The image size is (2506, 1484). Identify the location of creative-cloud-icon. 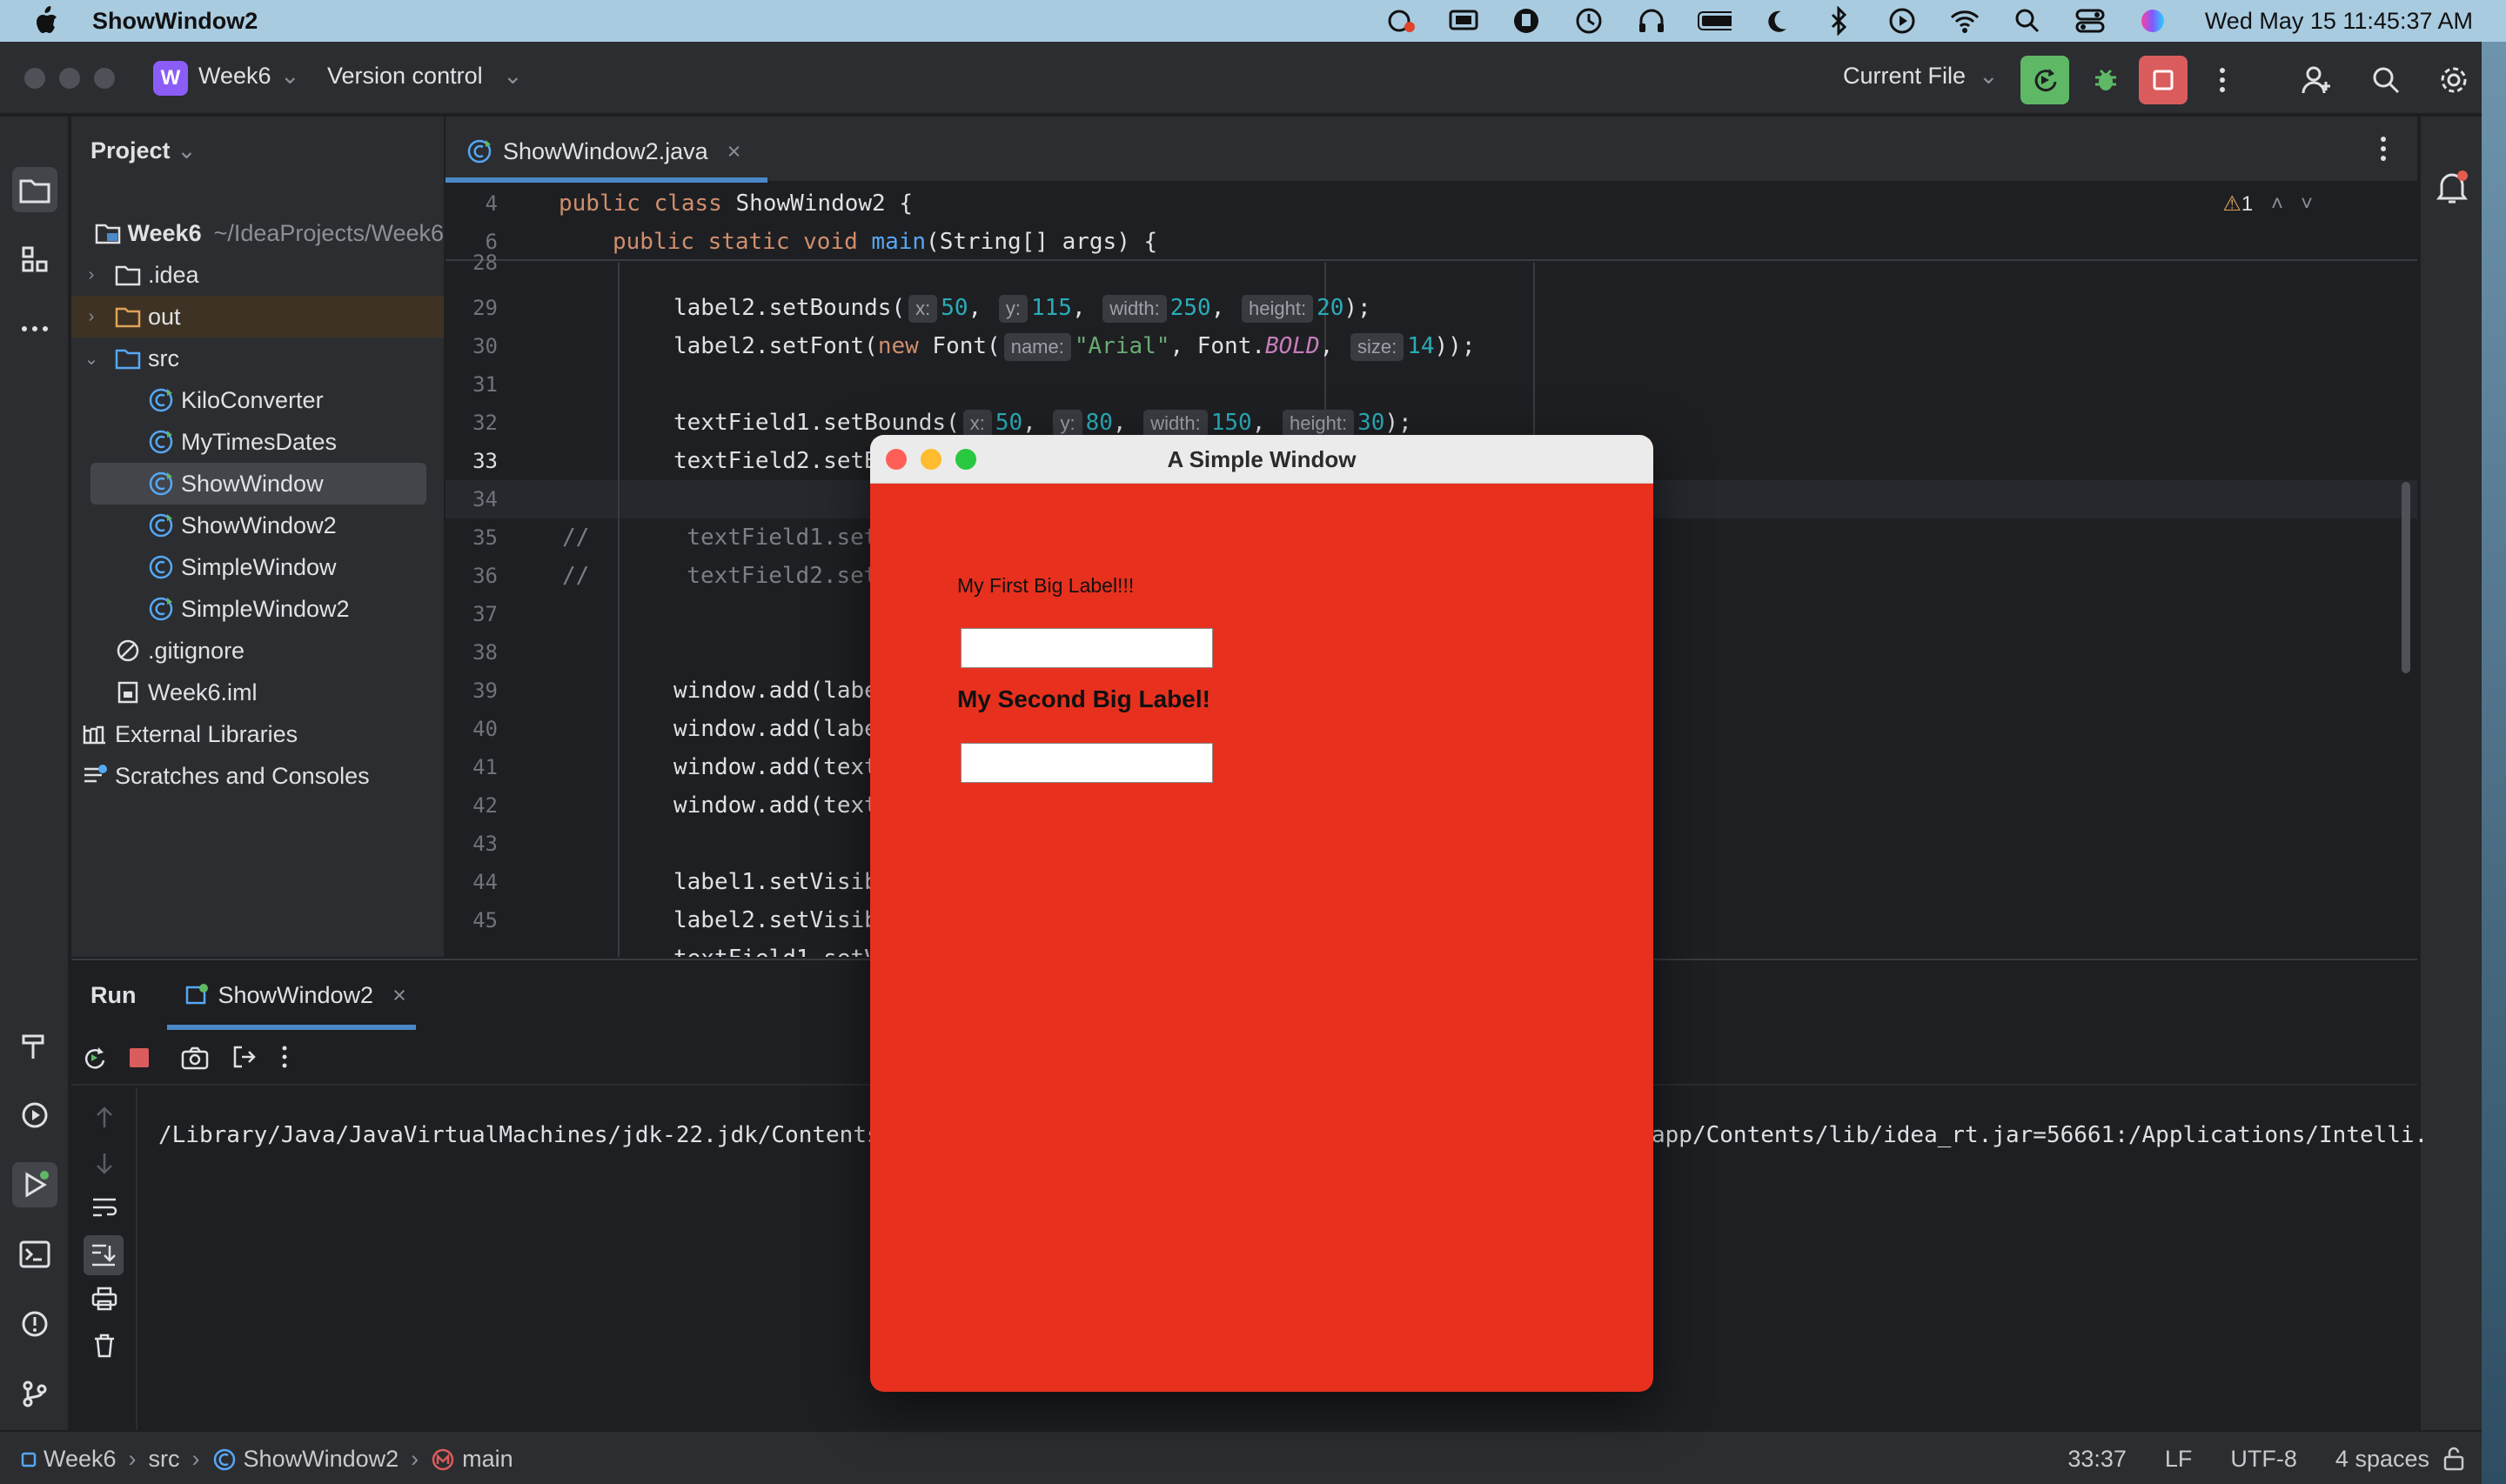
(1401, 21).